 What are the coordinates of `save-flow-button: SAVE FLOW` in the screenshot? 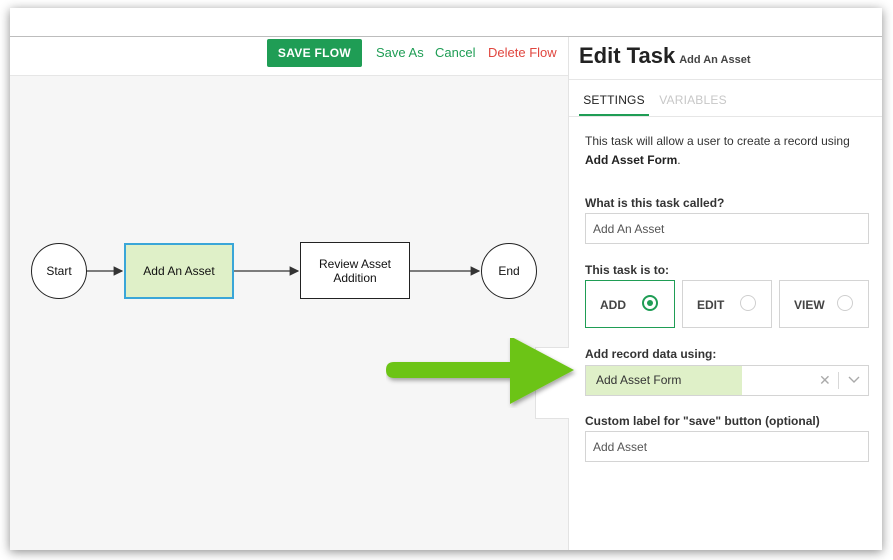 It's located at (314, 53).